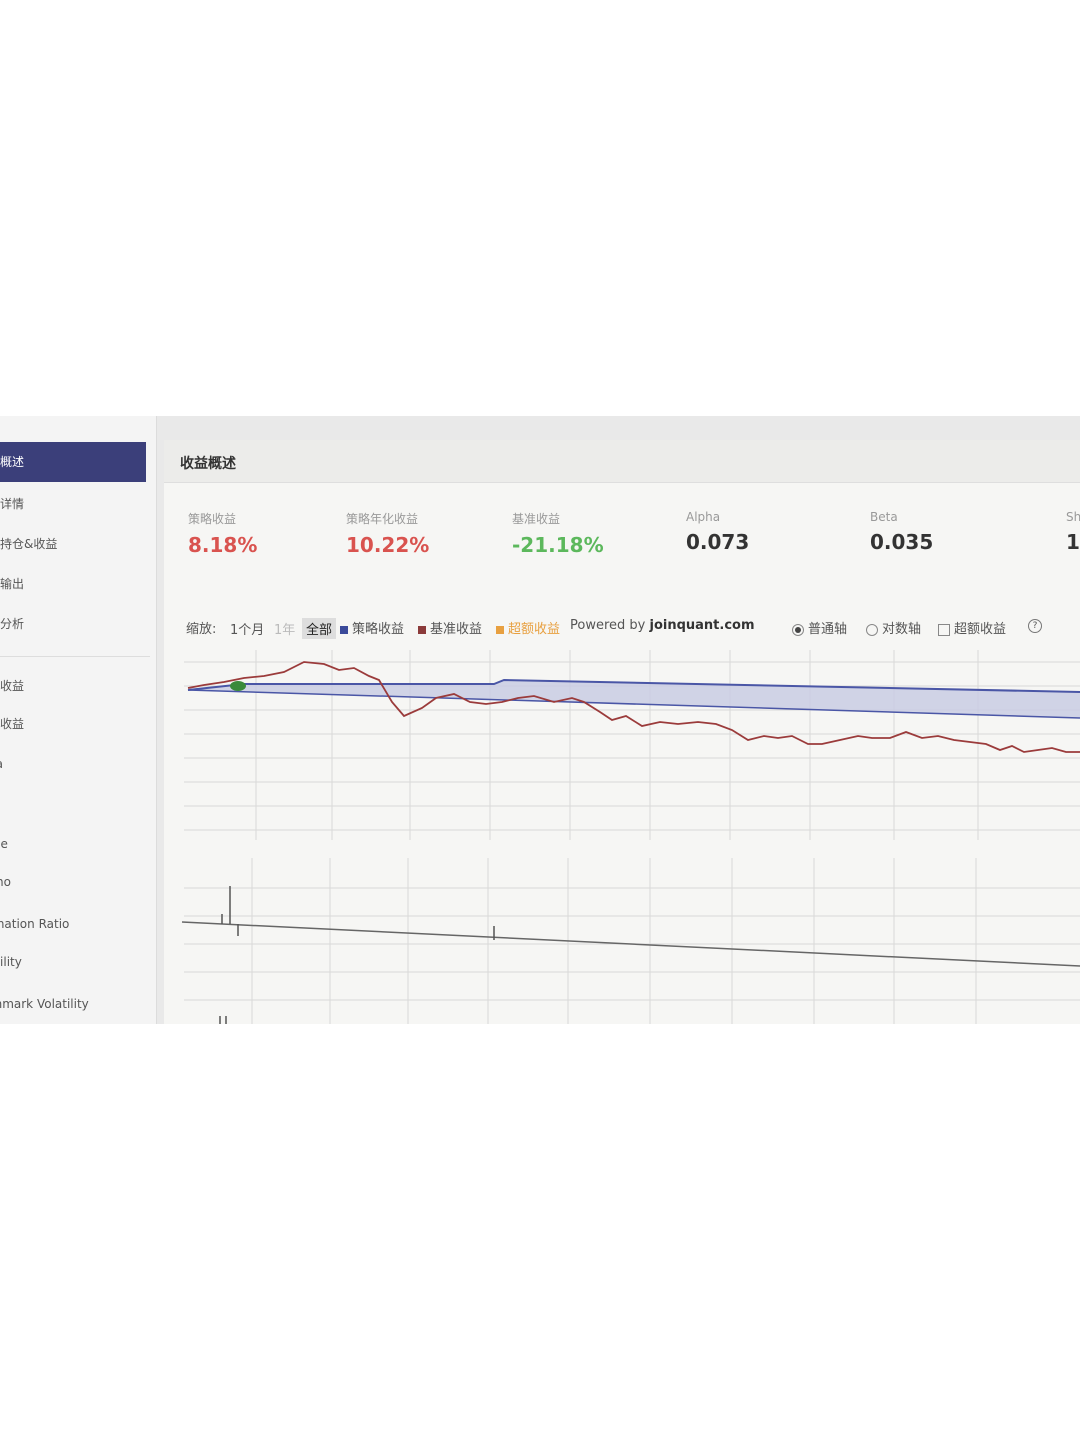 This screenshot has height=1440, width=1080. What do you see at coordinates (357, 955) in the screenshot?
I see `volume-bars` at bounding box center [357, 955].